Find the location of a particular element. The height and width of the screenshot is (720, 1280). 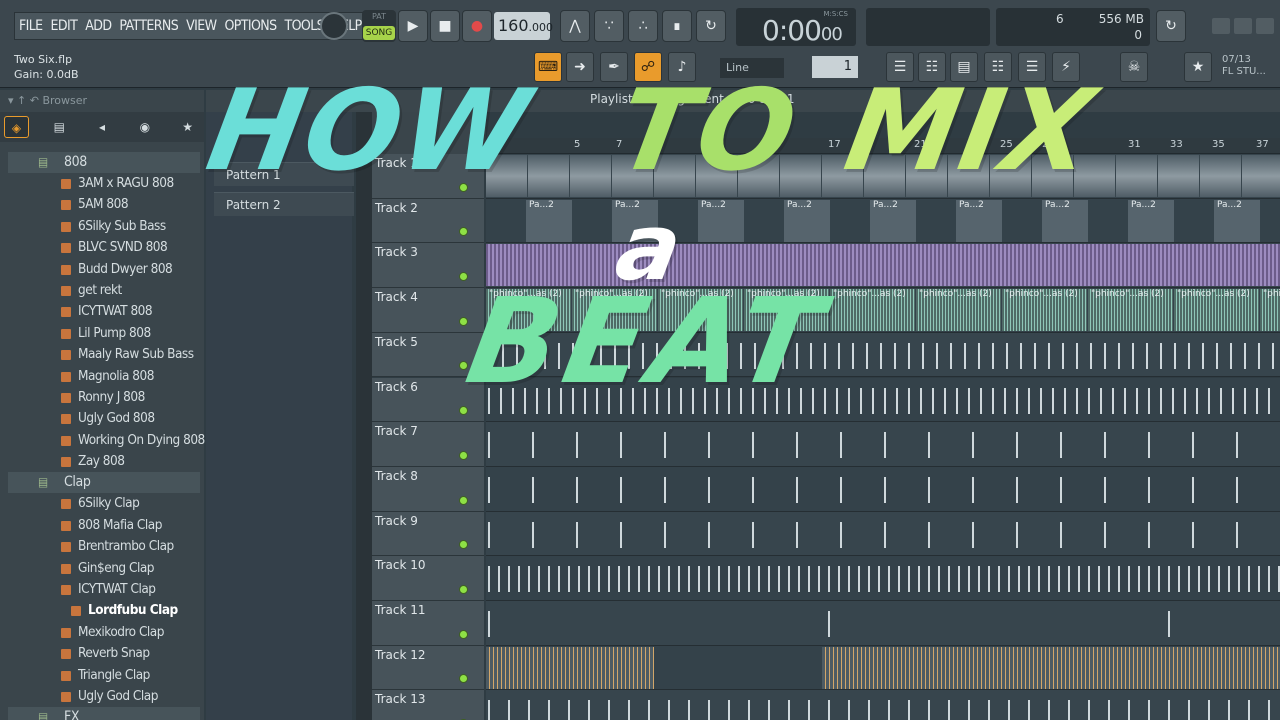

track-header: Track 9 is located at coordinates (428, 534).